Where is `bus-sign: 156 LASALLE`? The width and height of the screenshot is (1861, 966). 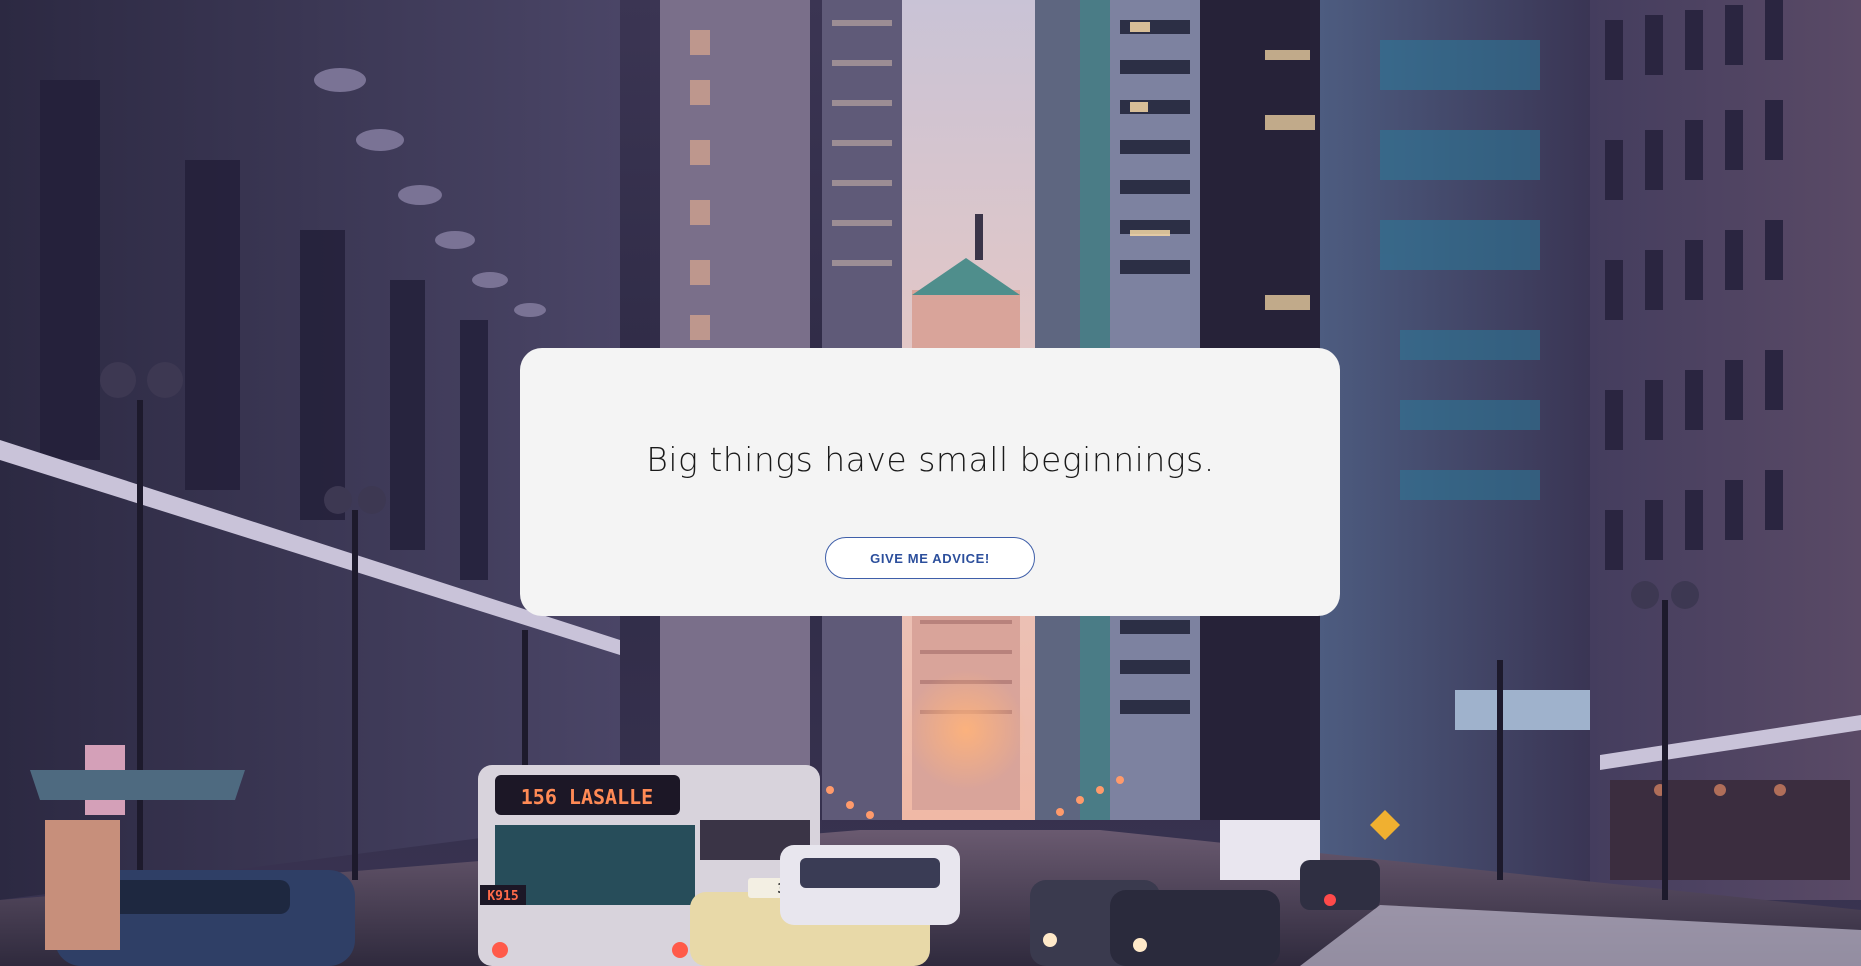 bus-sign: 156 LASALLE is located at coordinates (587, 797).